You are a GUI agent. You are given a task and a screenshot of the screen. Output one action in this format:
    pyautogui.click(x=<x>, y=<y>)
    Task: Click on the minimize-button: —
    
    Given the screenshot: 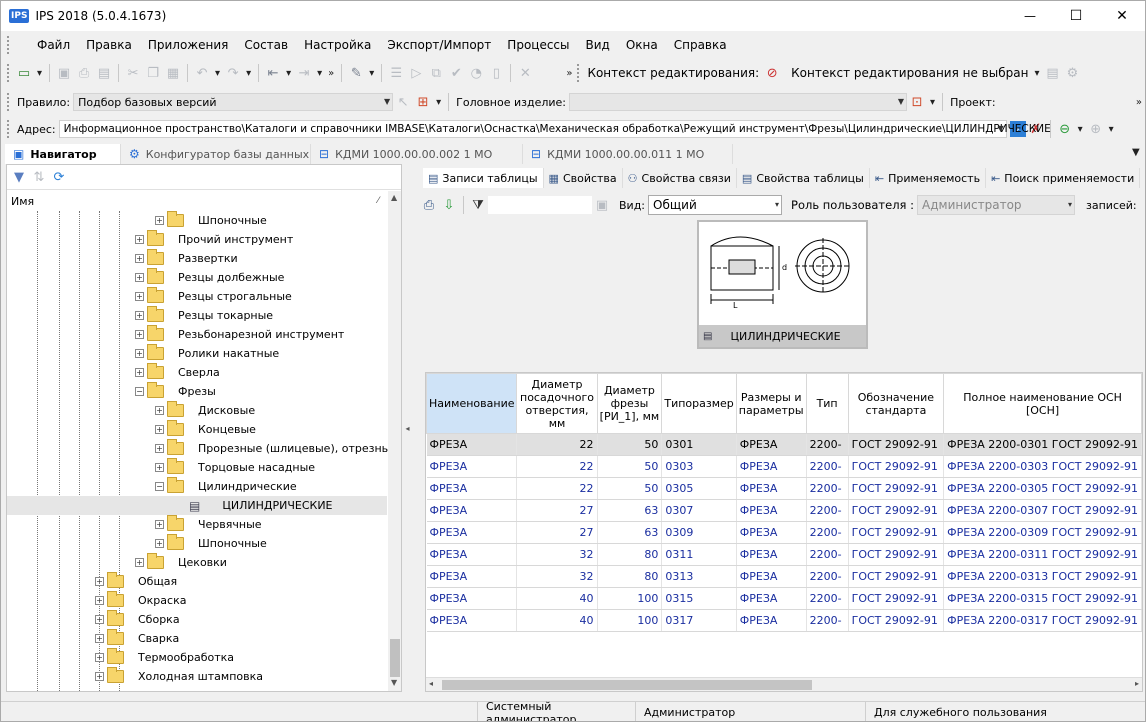 What is the action you would take?
    pyautogui.click(x=1030, y=16)
    